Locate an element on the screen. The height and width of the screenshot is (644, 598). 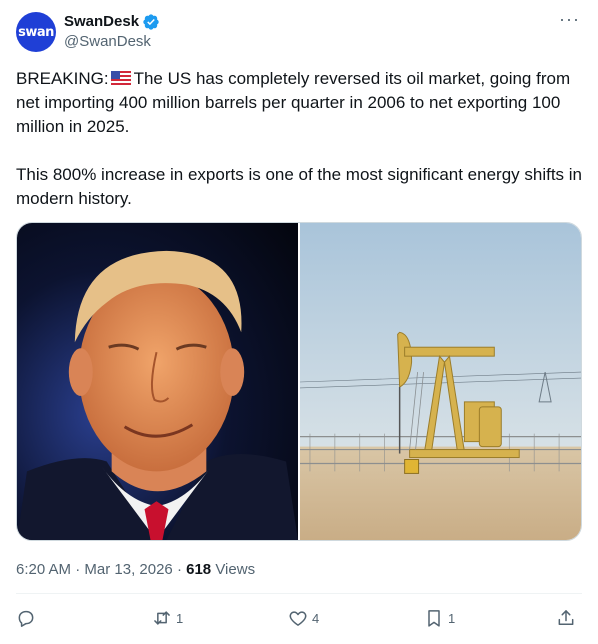
author-info: SwanDesk @SwanDesk is located at coordinates (112, 32).